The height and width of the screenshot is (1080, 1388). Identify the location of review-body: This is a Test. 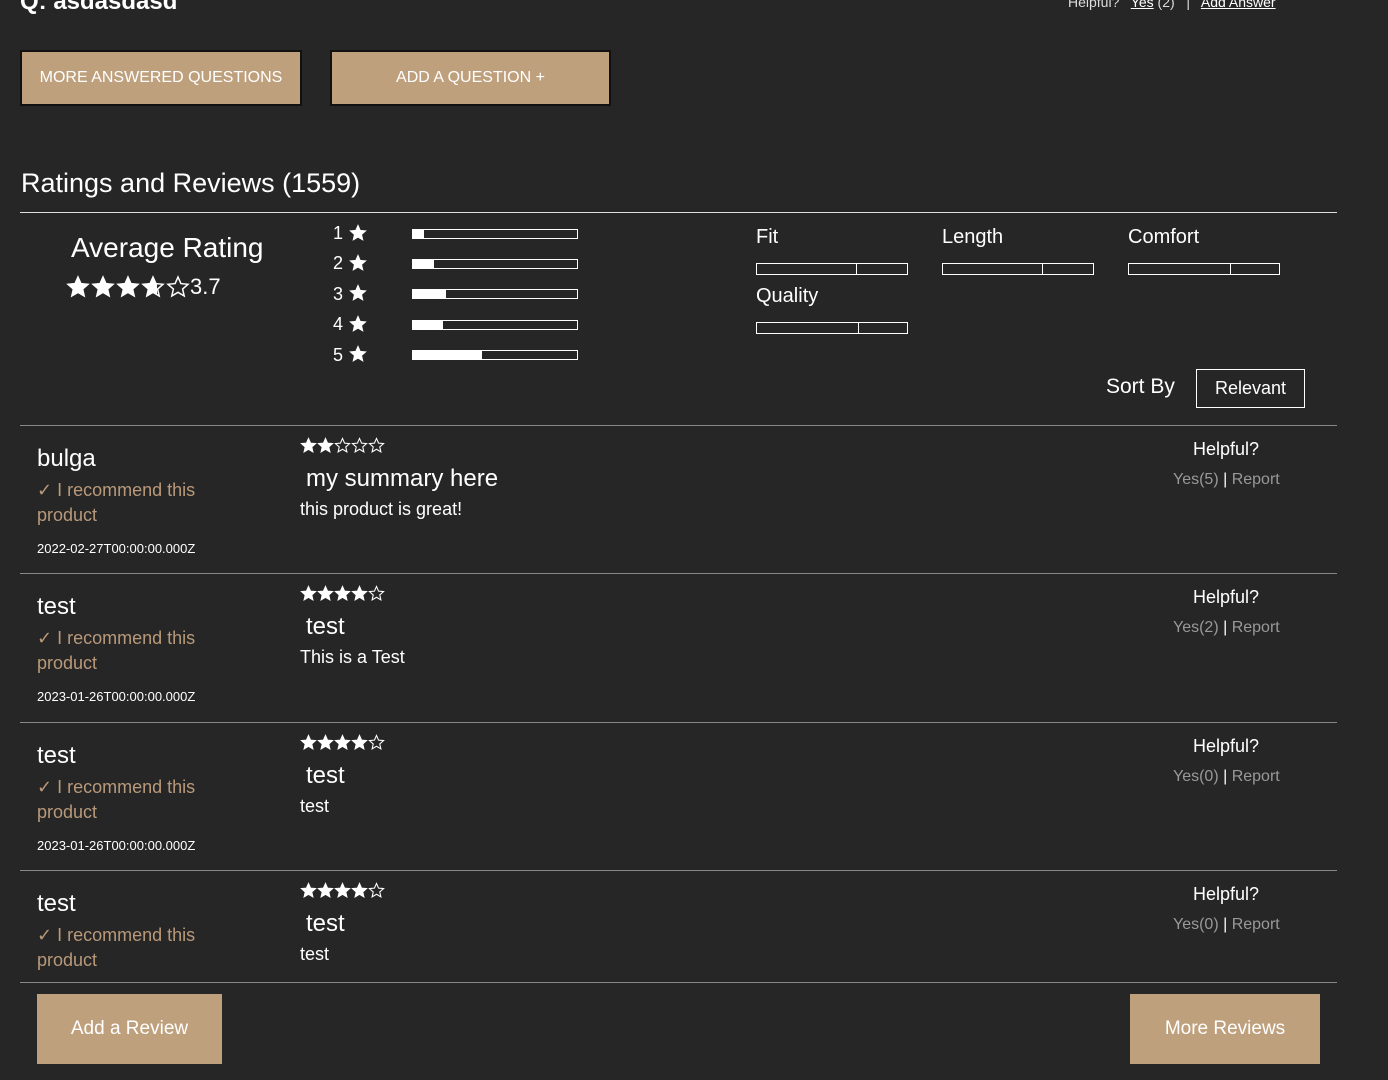
(352, 657).